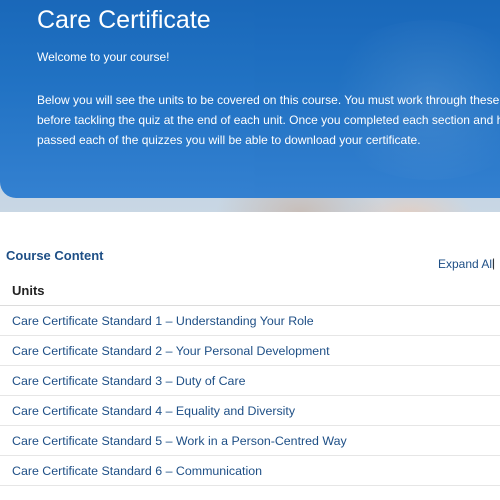 The image size is (500, 500). What do you see at coordinates (103, 57) in the screenshot?
I see `welcome-text: Welcome to your course!` at bounding box center [103, 57].